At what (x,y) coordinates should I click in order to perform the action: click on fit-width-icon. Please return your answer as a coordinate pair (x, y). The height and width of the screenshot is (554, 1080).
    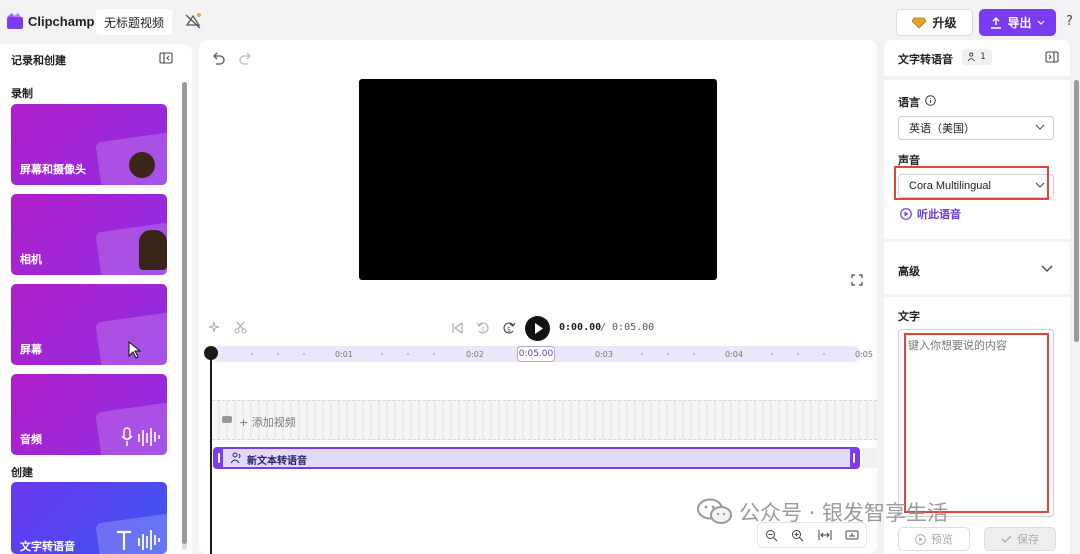
    Looking at the image, I should click on (825, 535).